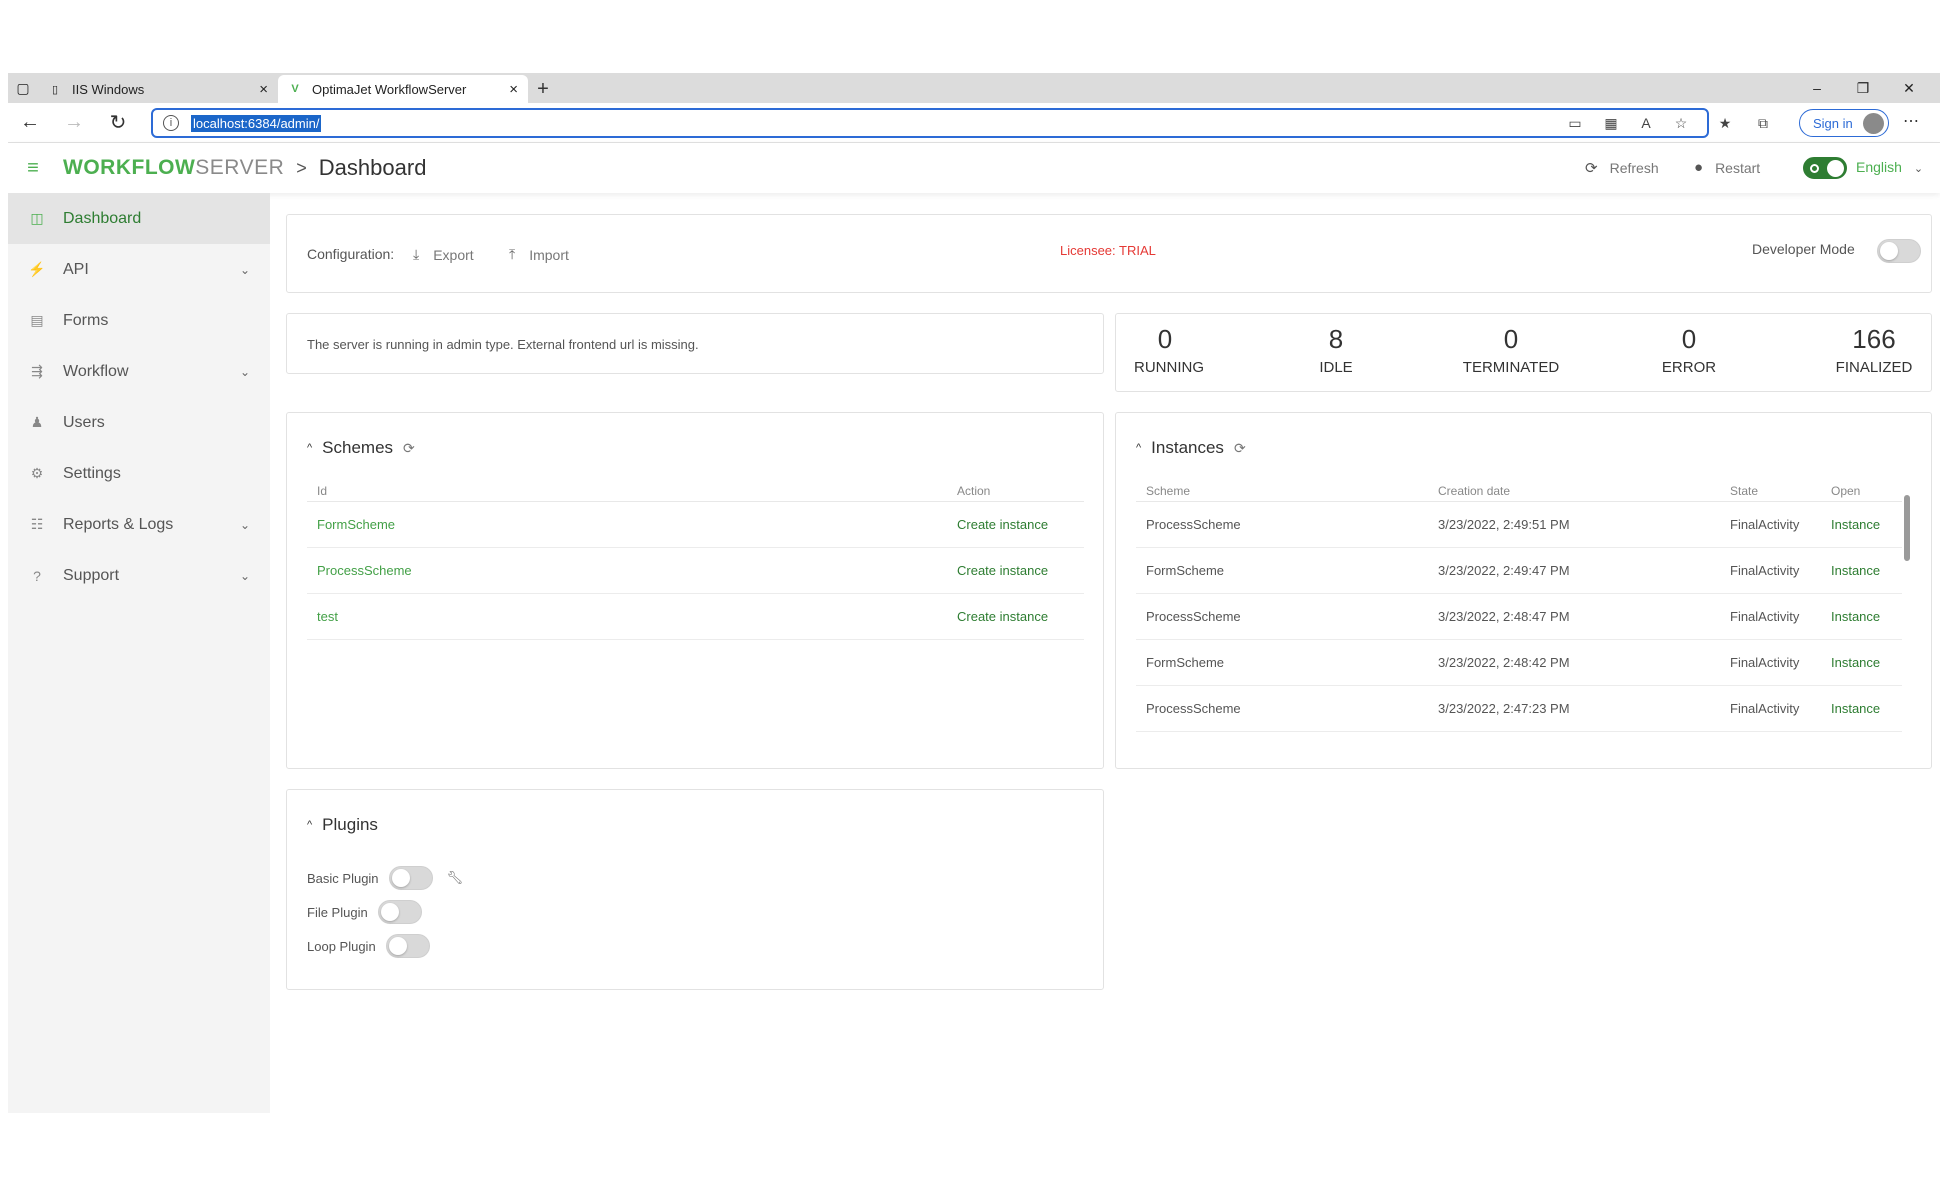 This screenshot has height=1186, width=1948. What do you see at coordinates (171, 123) in the screenshot?
I see `info-icon: i` at bounding box center [171, 123].